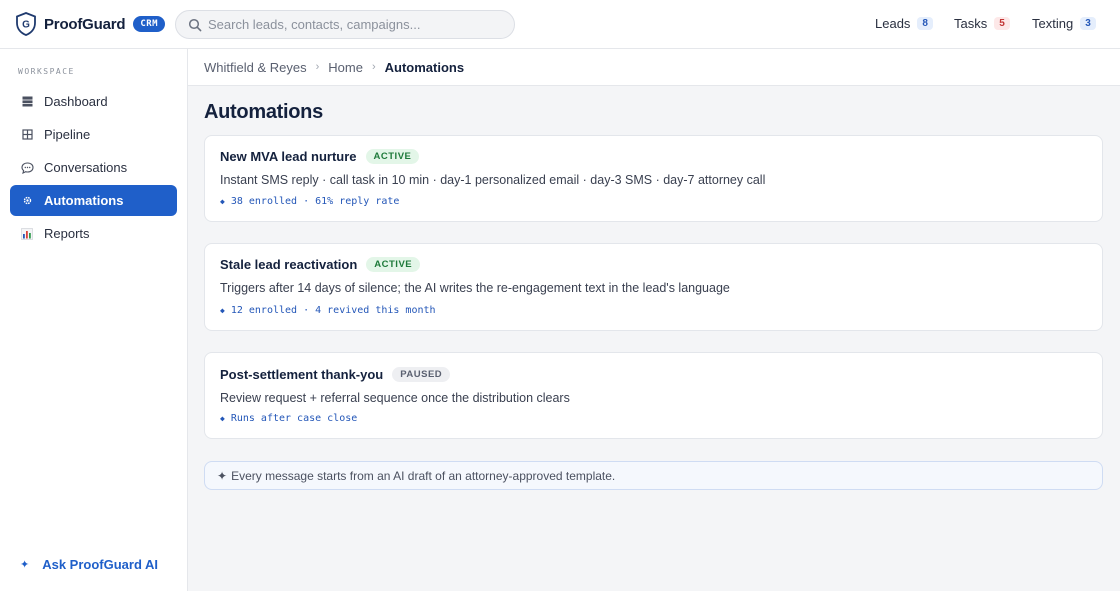 Image resolution: width=1120 pixels, height=591 pixels. I want to click on breadcrumb-item-current: Automations, so click(424, 67).